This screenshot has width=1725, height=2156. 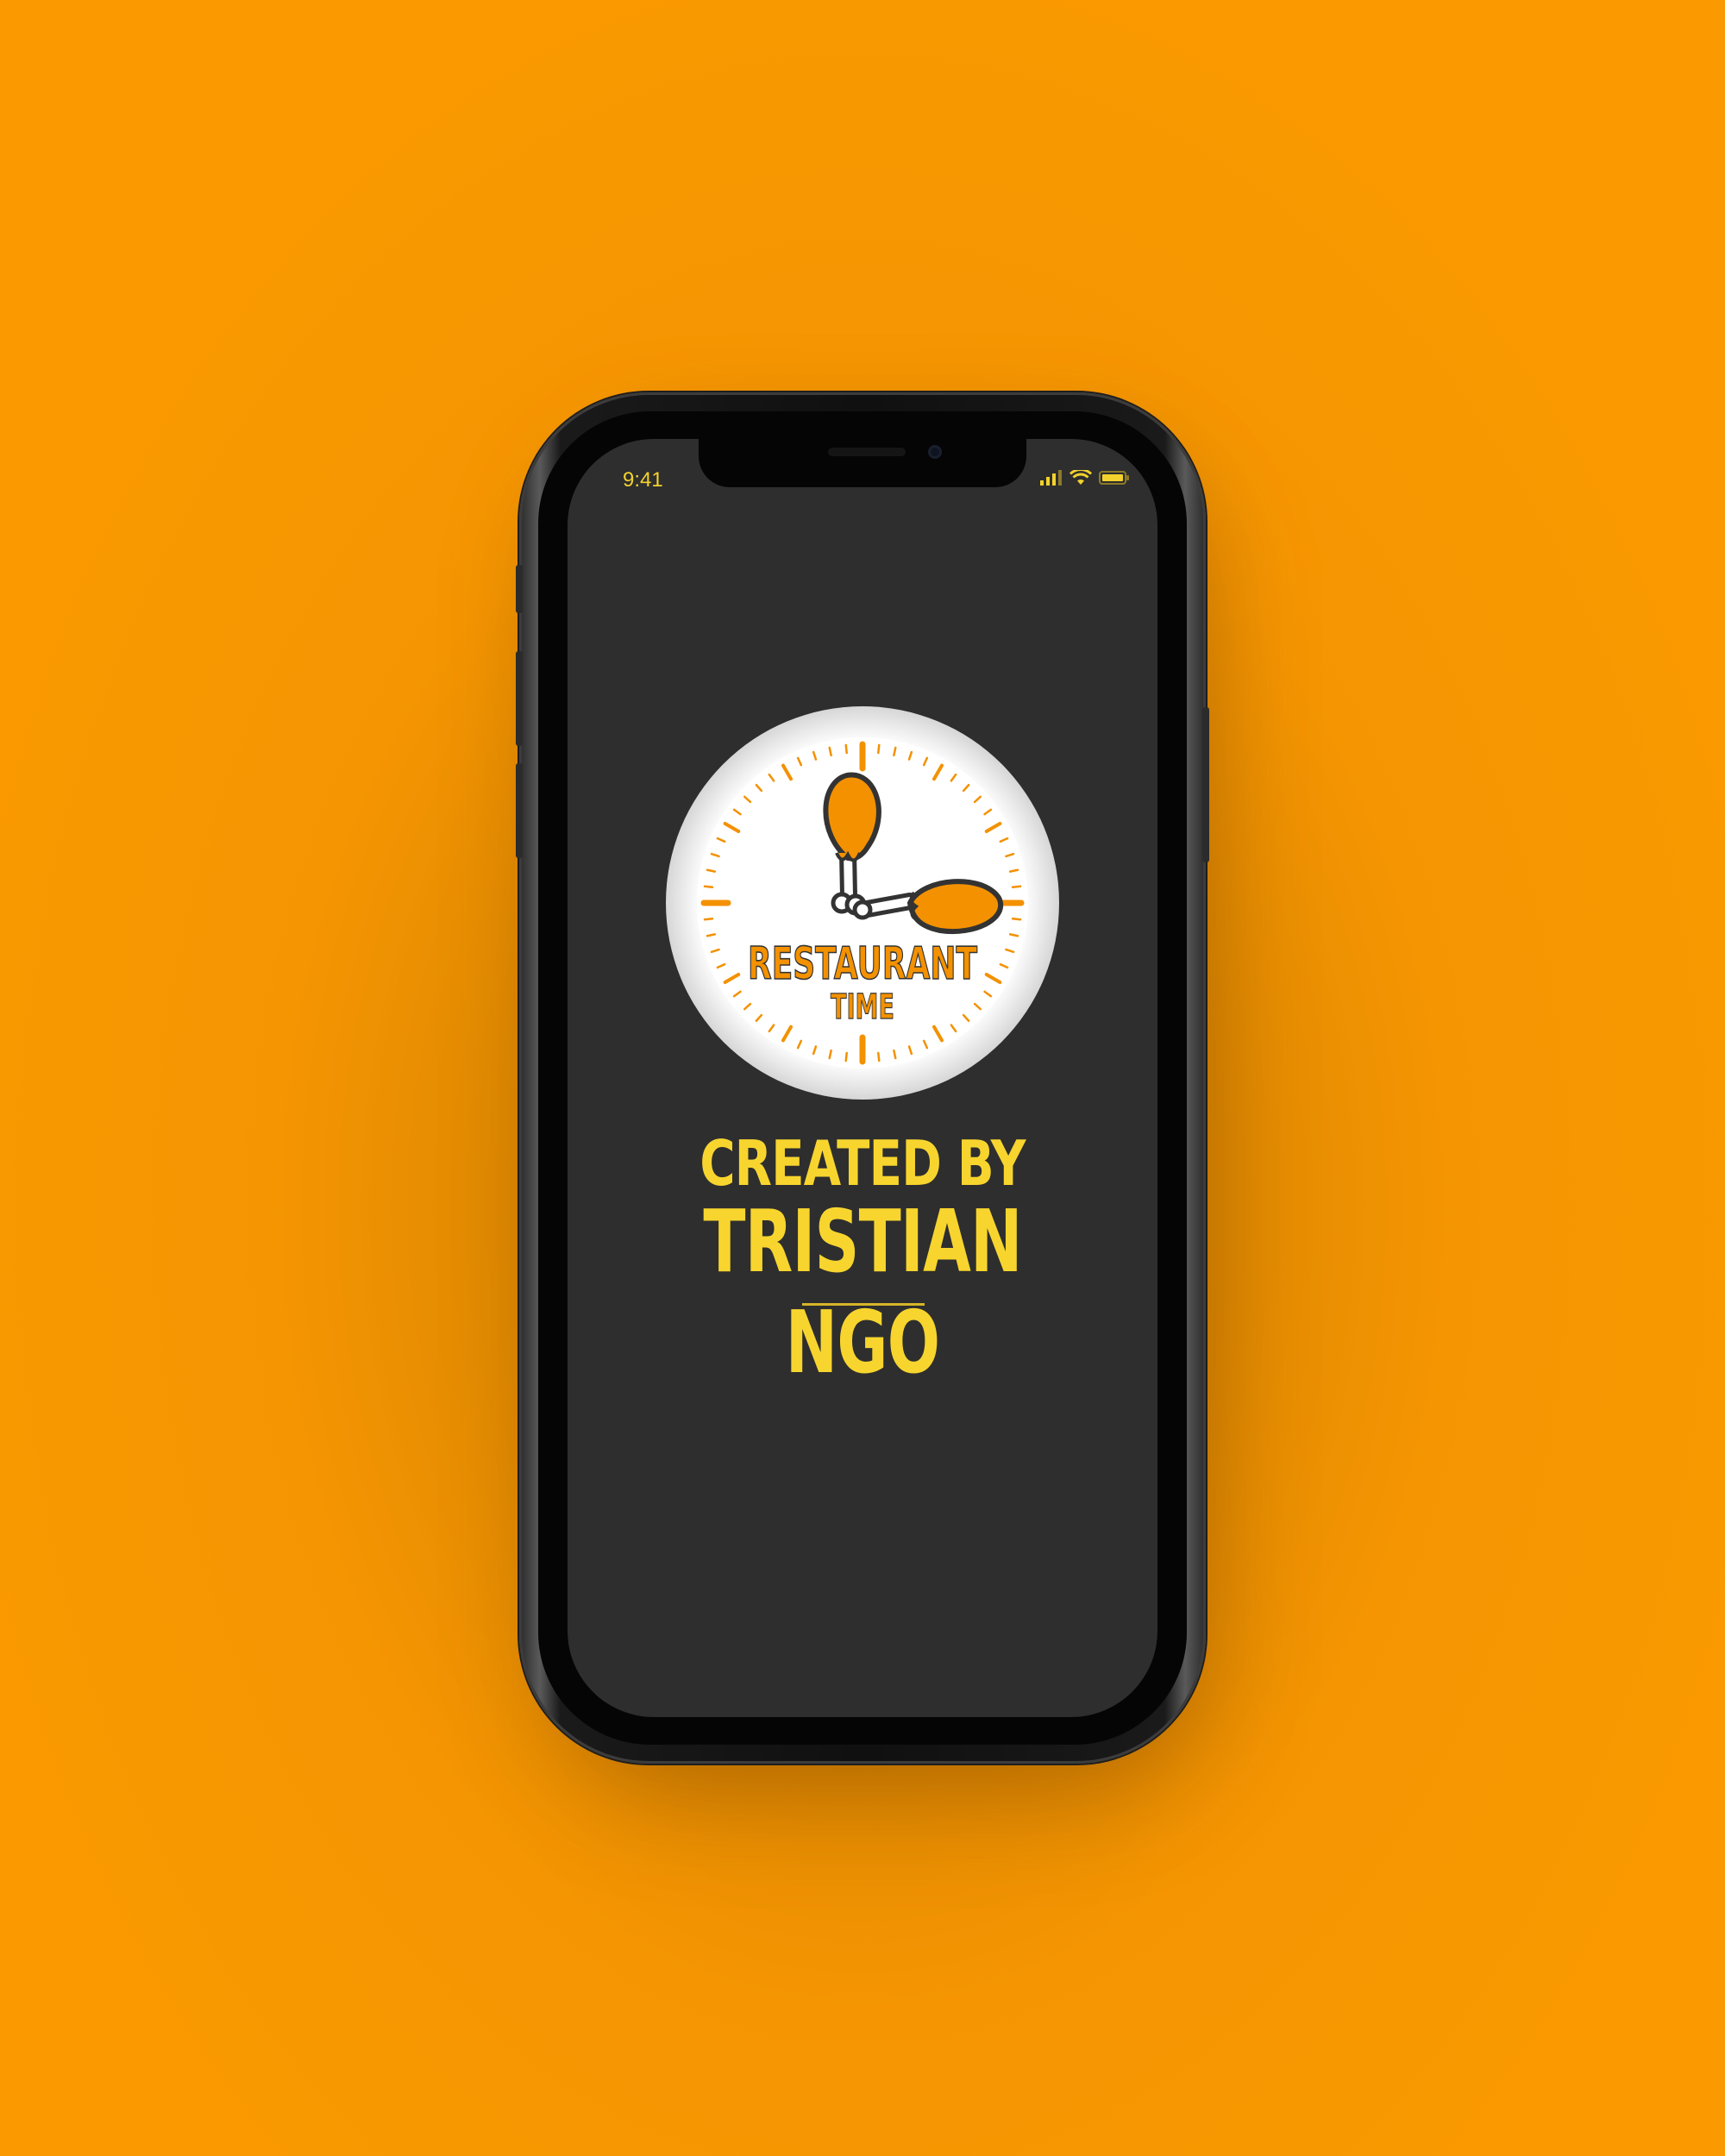 I want to click on logo-subtitle: TIME, so click(x=862, y=1007).